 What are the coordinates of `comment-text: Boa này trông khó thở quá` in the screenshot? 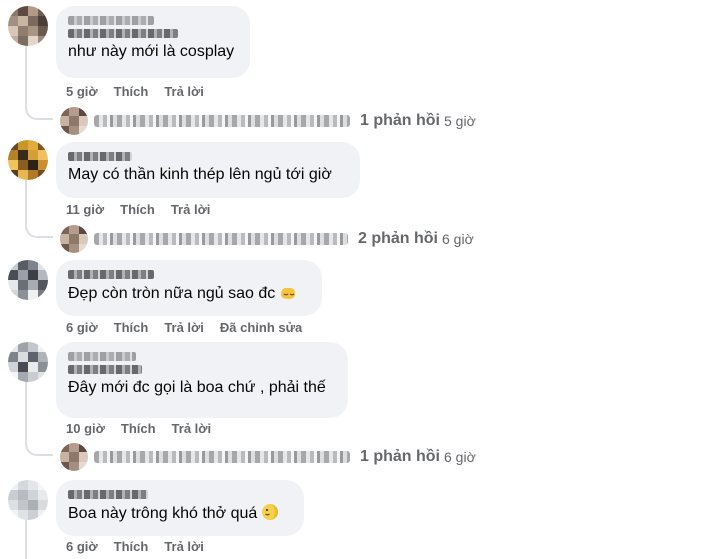 It's located at (180, 515).